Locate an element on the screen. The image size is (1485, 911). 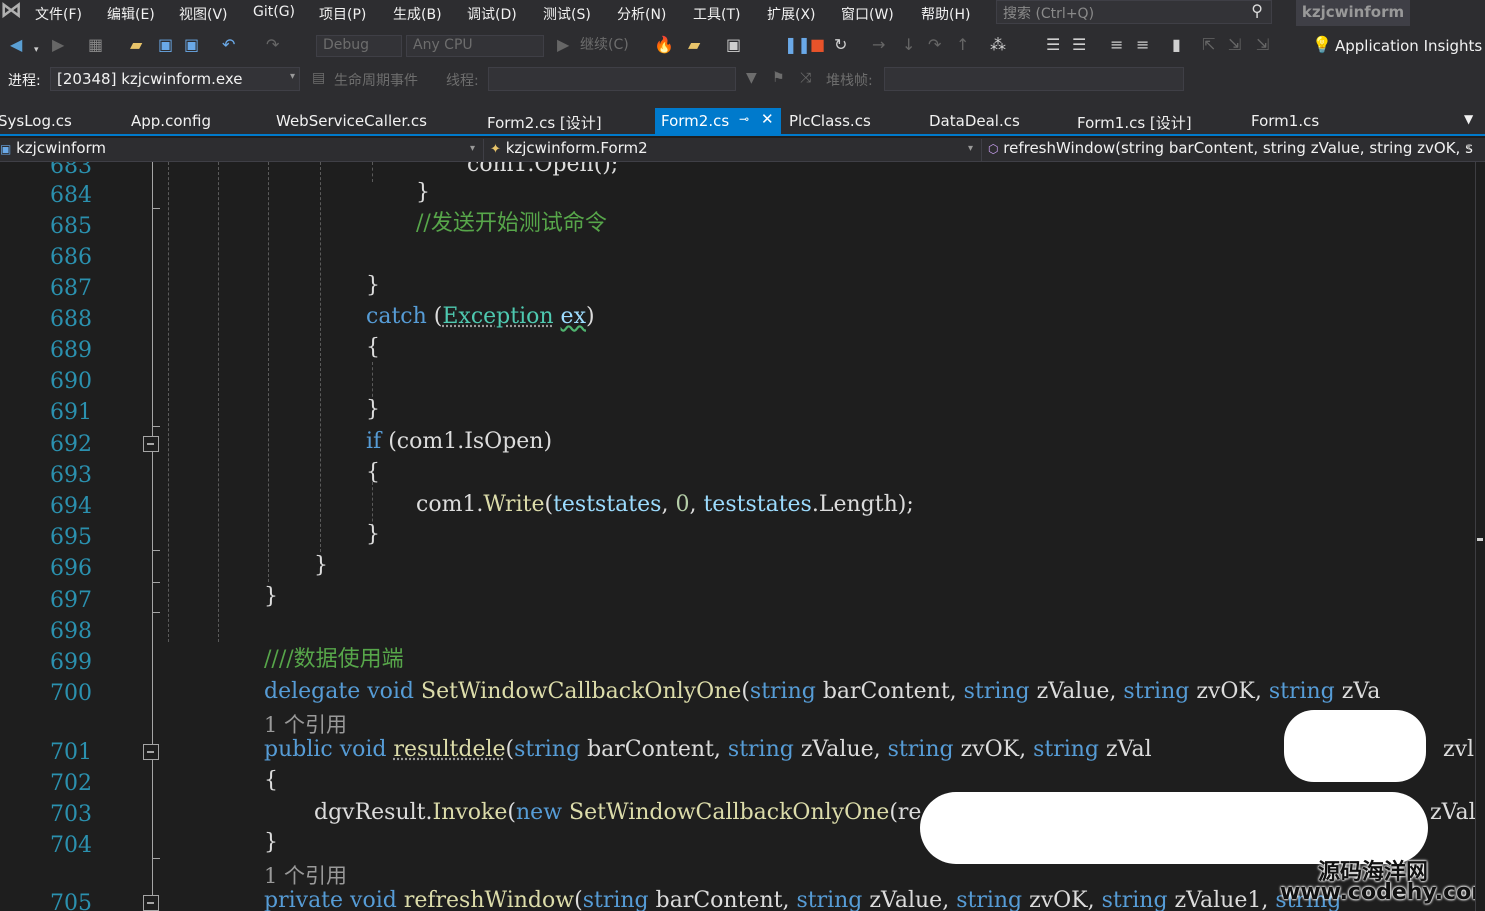
uncomment-icon: ≡ is located at coordinates (1142, 45).